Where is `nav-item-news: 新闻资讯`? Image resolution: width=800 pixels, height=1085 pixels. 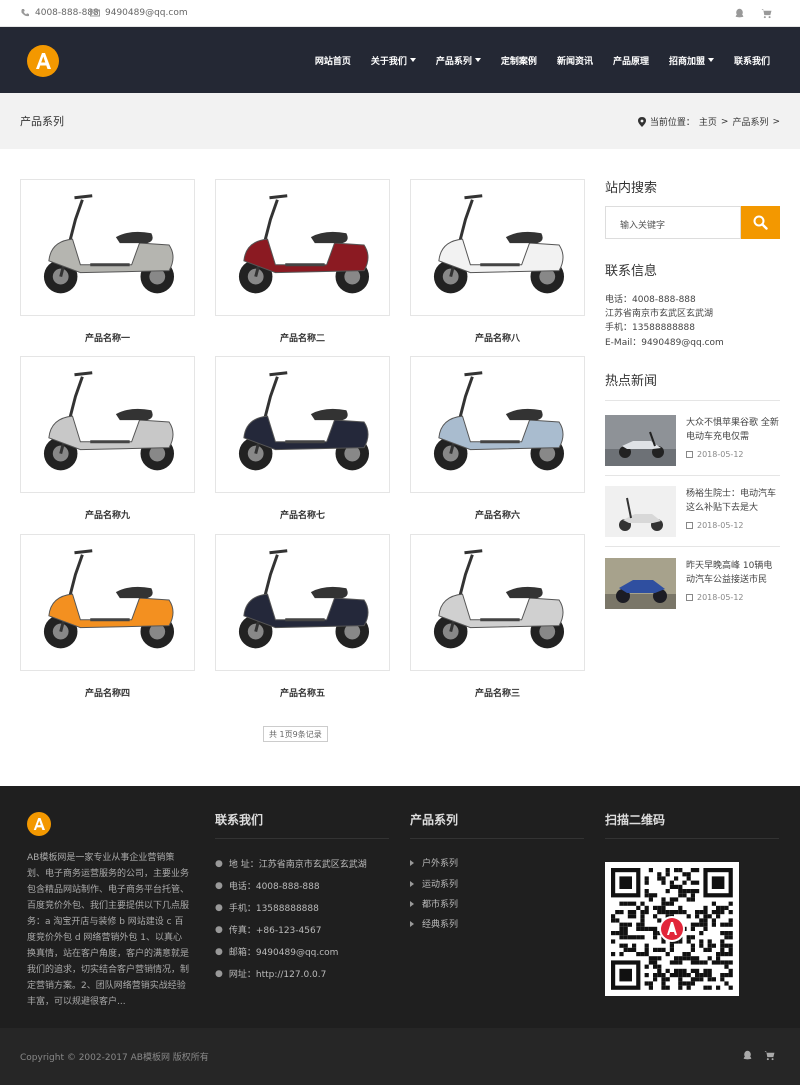 nav-item-news: 新闻资讯 is located at coordinates (575, 60).